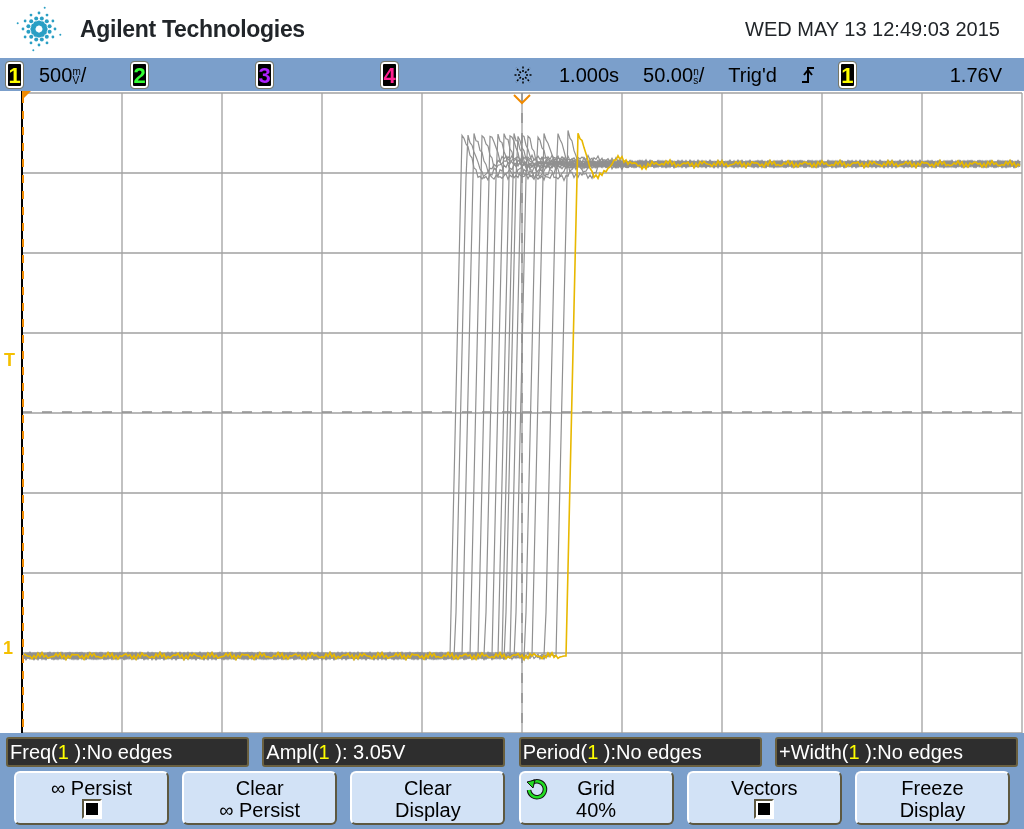  Describe the element at coordinates (264, 74) in the screenshot. I see `channel-badge: 3` at that location.